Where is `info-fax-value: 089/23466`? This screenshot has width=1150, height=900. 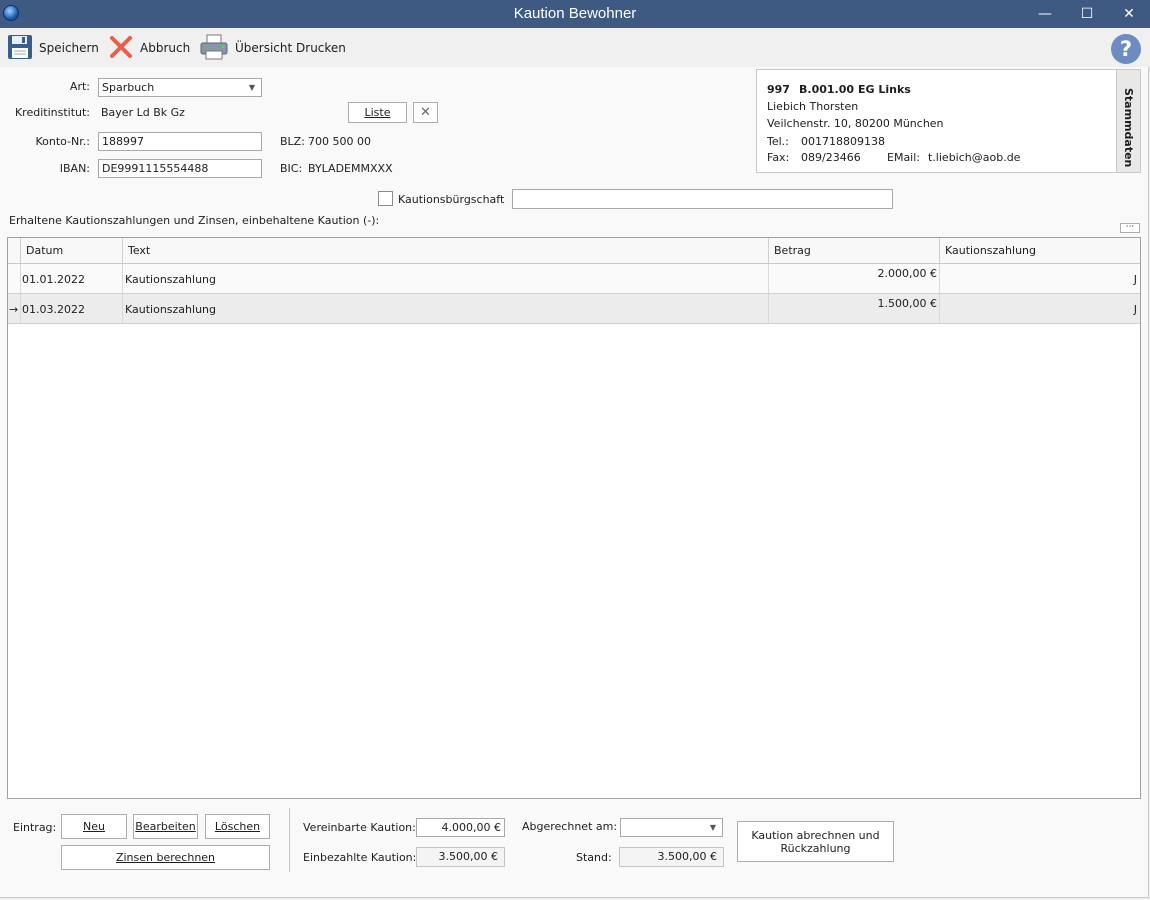
info-fax-value: 089/23466 is located at coordinates (831, 157).